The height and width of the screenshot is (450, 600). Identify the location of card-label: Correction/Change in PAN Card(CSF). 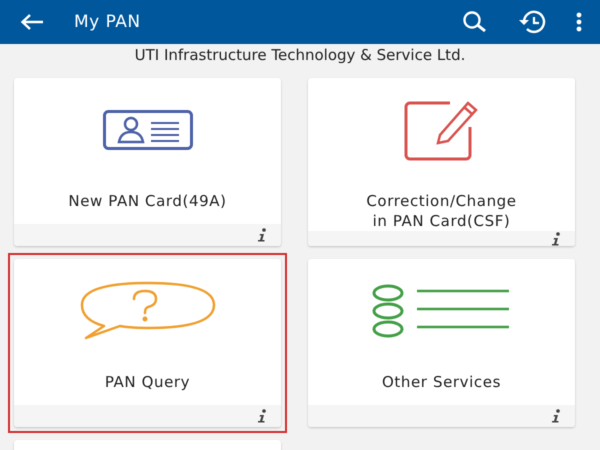
(441, 211).